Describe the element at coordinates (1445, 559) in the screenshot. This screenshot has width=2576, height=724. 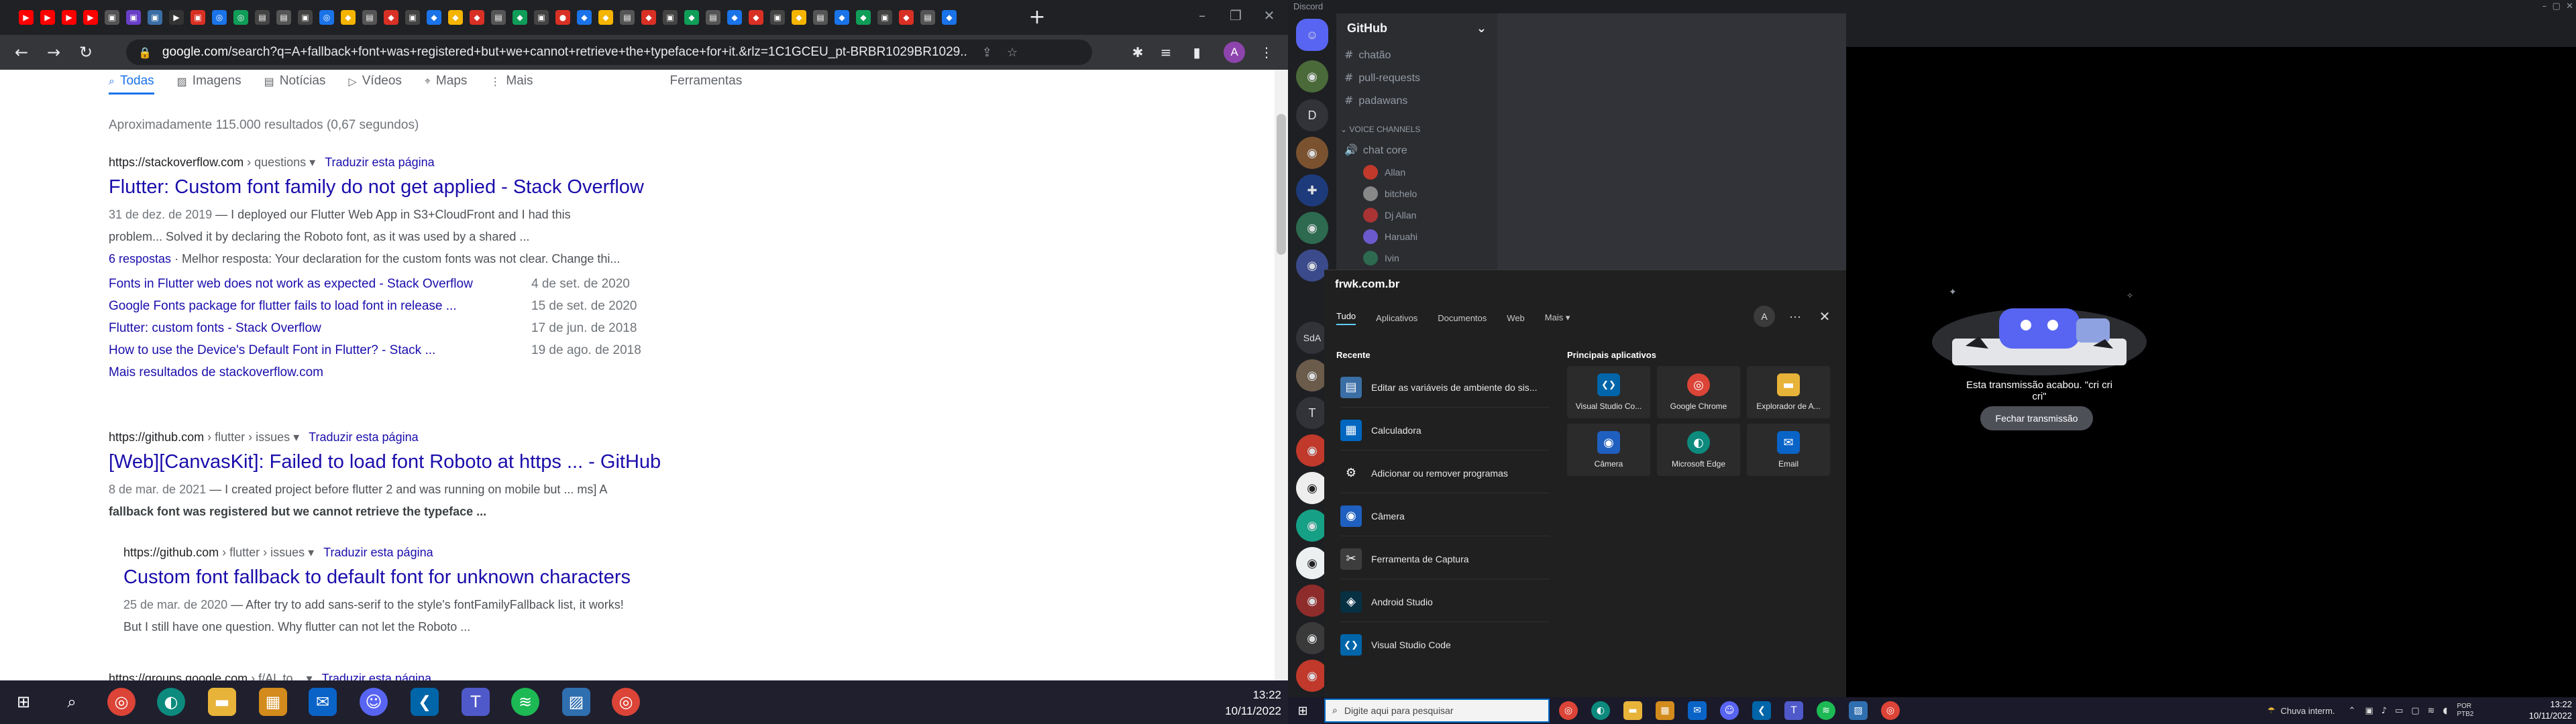
I see `recent-item: ✂ Ferramenta de Captura` at that location.